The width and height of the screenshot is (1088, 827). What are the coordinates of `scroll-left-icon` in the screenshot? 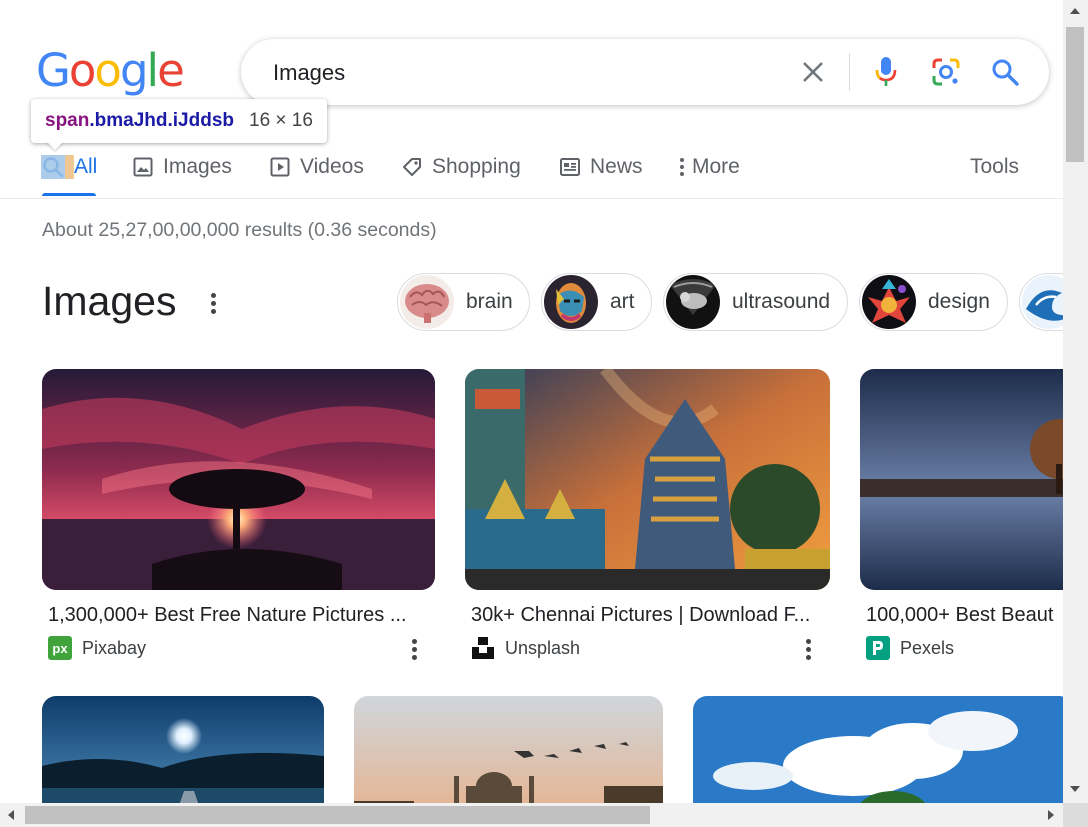 It's located at (11, 815).